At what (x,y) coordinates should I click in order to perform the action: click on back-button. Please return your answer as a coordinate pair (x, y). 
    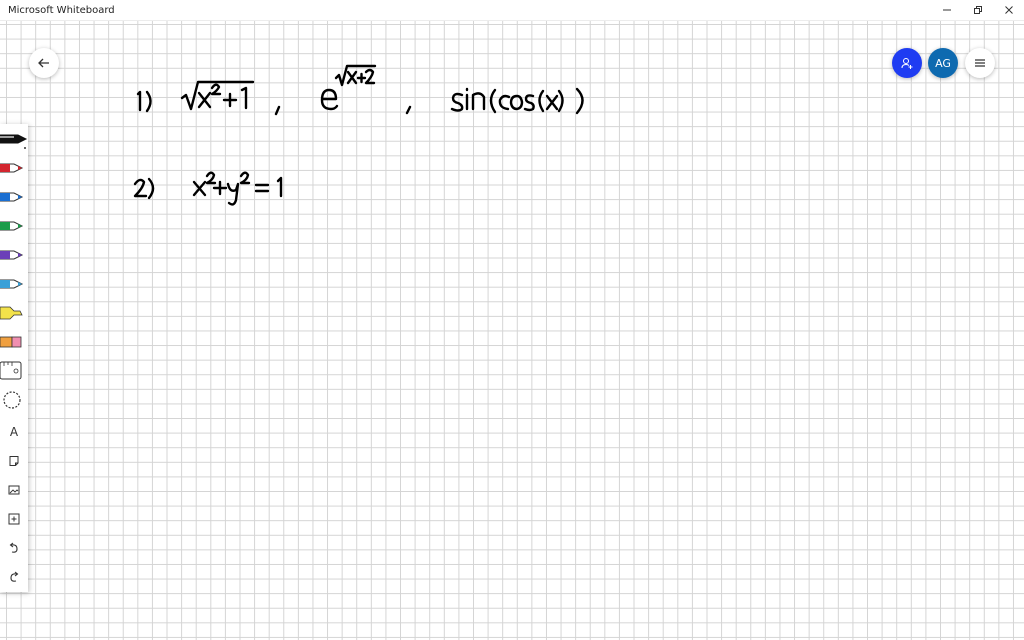
    Looking at the image, I should click on (44, 63).